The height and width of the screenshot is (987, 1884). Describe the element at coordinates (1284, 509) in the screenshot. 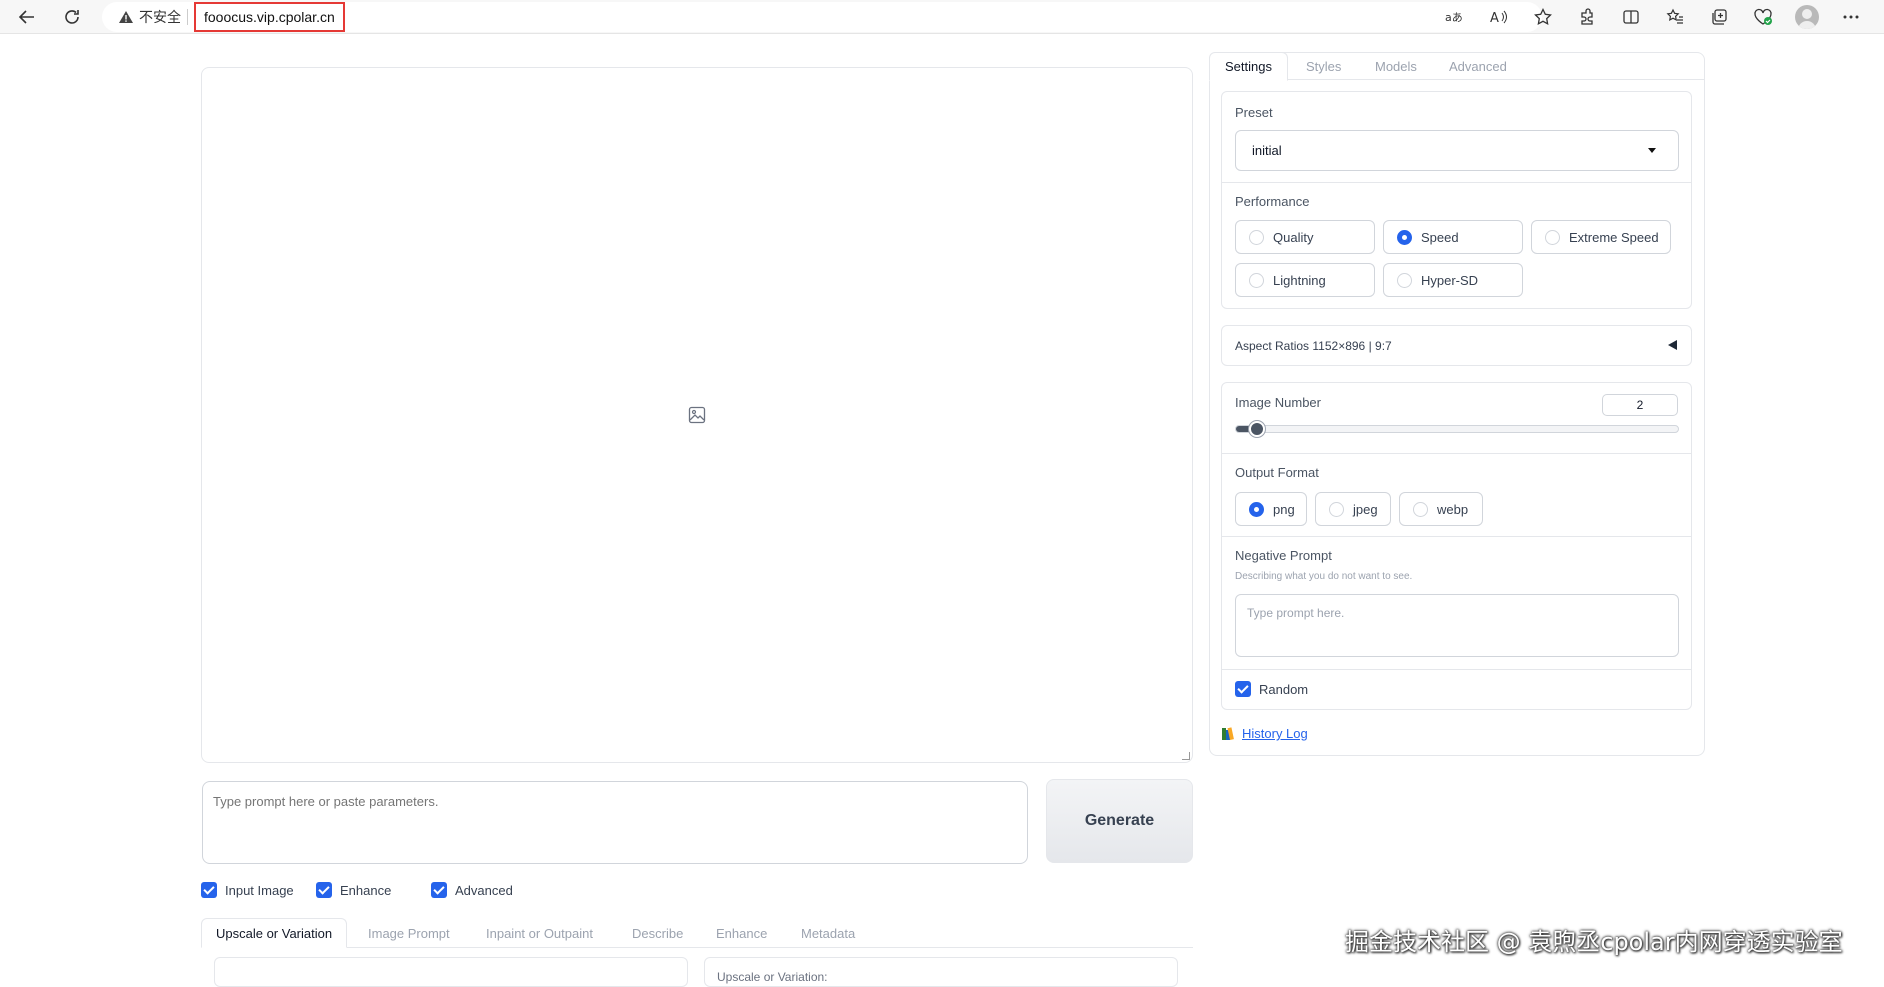

I see `output-format-option-label: png` at that location.